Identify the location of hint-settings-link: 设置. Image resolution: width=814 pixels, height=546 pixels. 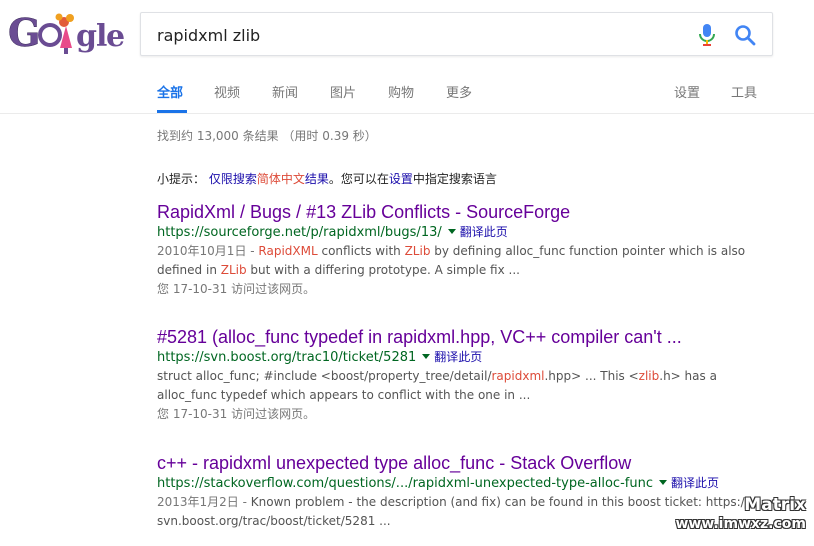
(401, 179).